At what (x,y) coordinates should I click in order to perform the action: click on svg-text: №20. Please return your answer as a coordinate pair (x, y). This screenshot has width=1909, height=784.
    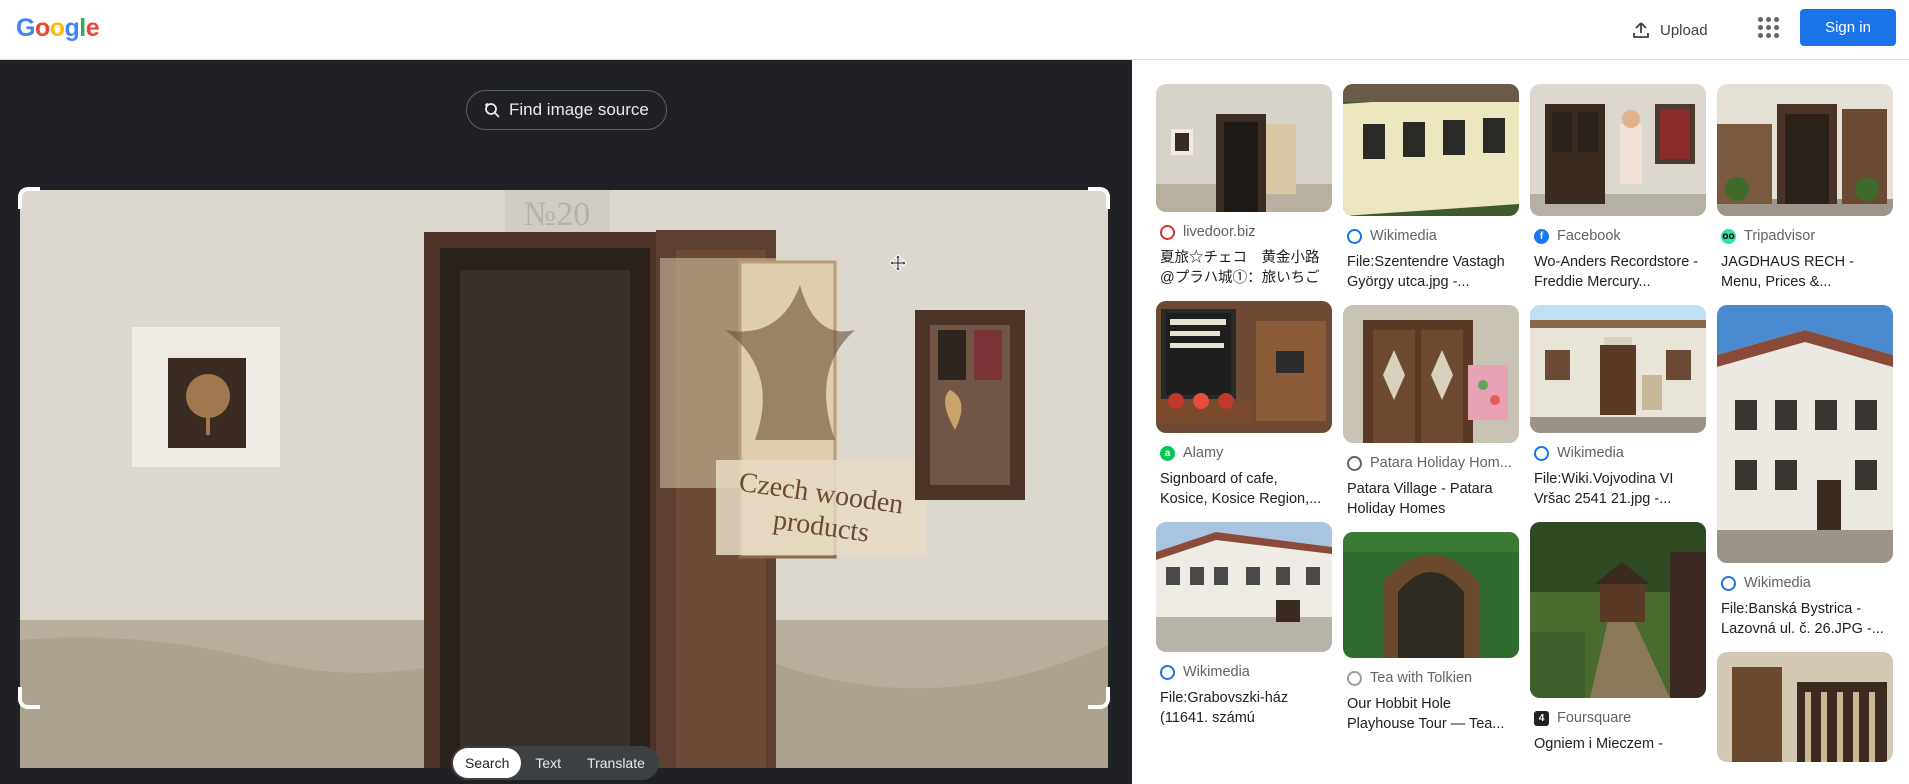
    Looking at the image, I should click on (557, 214).